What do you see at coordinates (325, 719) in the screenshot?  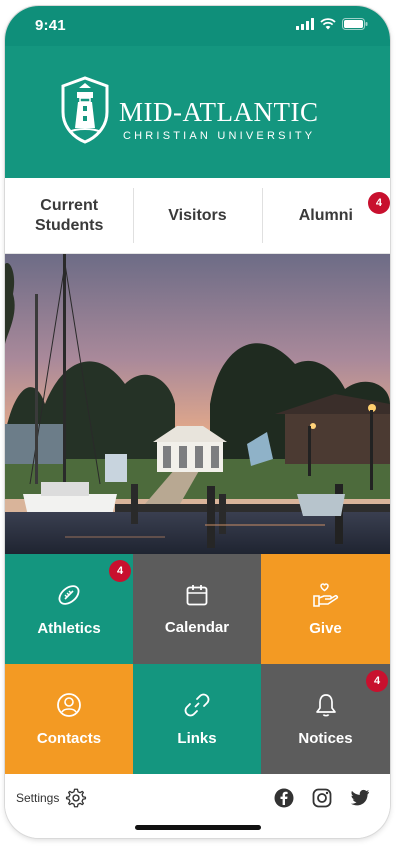 I see `notices-tile: Notices 4` at bounding box center [325, 719].